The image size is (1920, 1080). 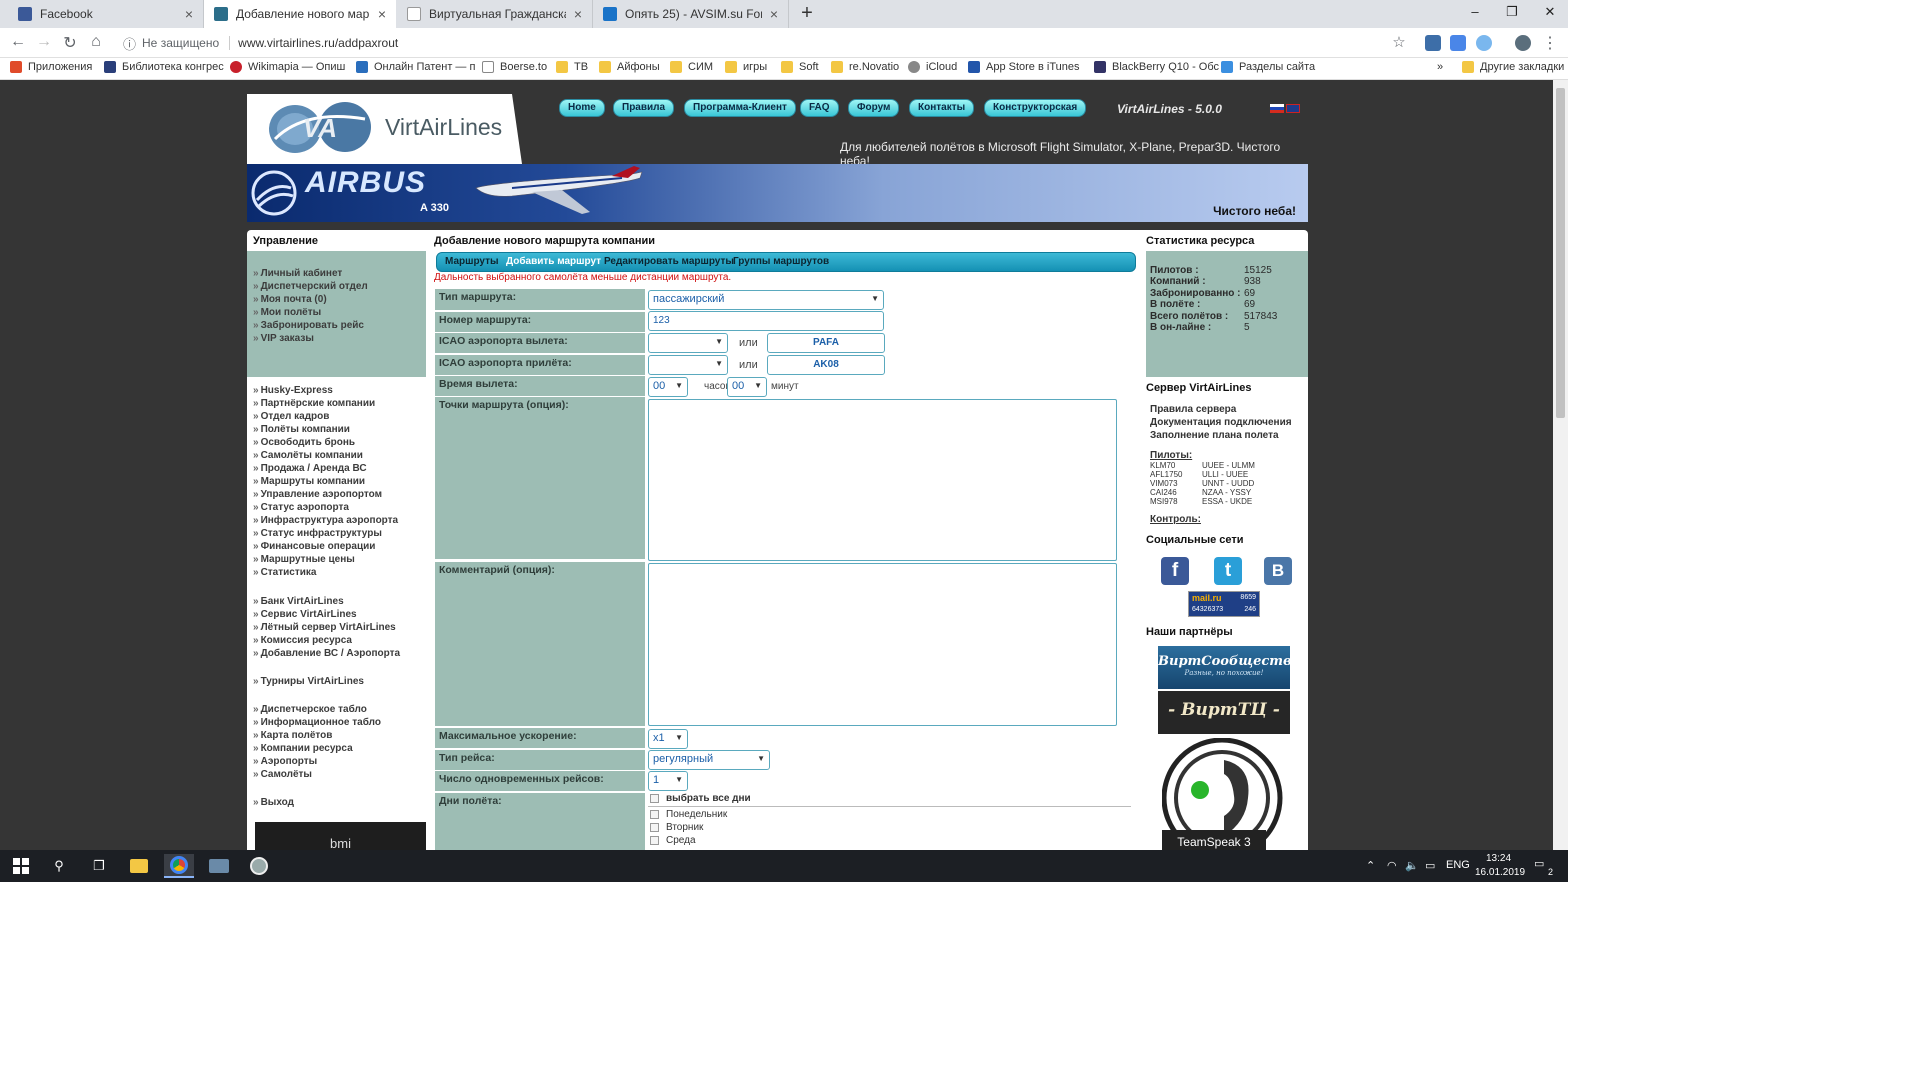 What do you see at coordinates (1412, 865) in the screenshot?
I see `volume-icon: 🔈` at bounding box center [1412, 865].